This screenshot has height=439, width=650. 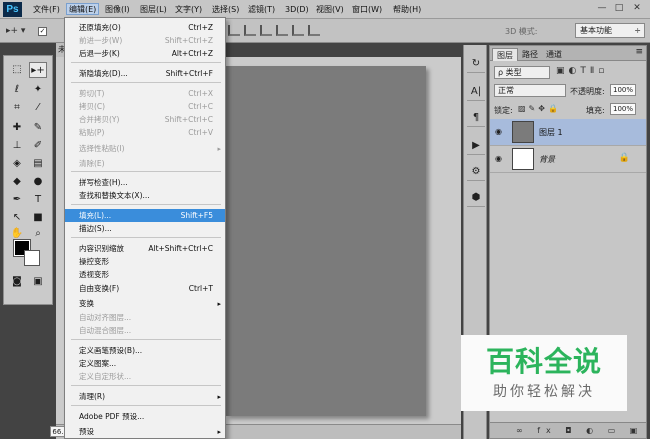 What do you see at coordinates (17, 90) in the screenshot?
I see `lasso-tool-icon: ℓ` at bounding box center [17, 90].